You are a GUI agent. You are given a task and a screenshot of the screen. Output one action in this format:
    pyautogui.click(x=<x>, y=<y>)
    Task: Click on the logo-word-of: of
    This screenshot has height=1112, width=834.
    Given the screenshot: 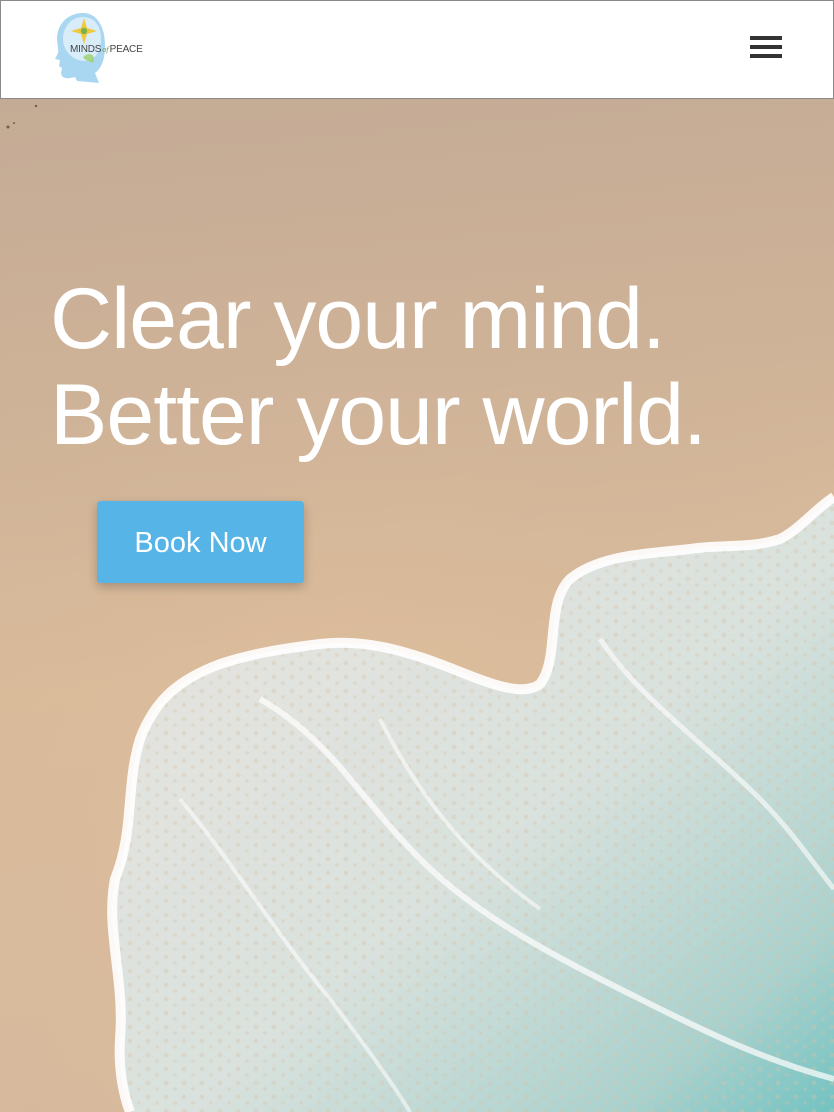 What is the action you would take?
    pyautogui.click(x=105, y=50)
    